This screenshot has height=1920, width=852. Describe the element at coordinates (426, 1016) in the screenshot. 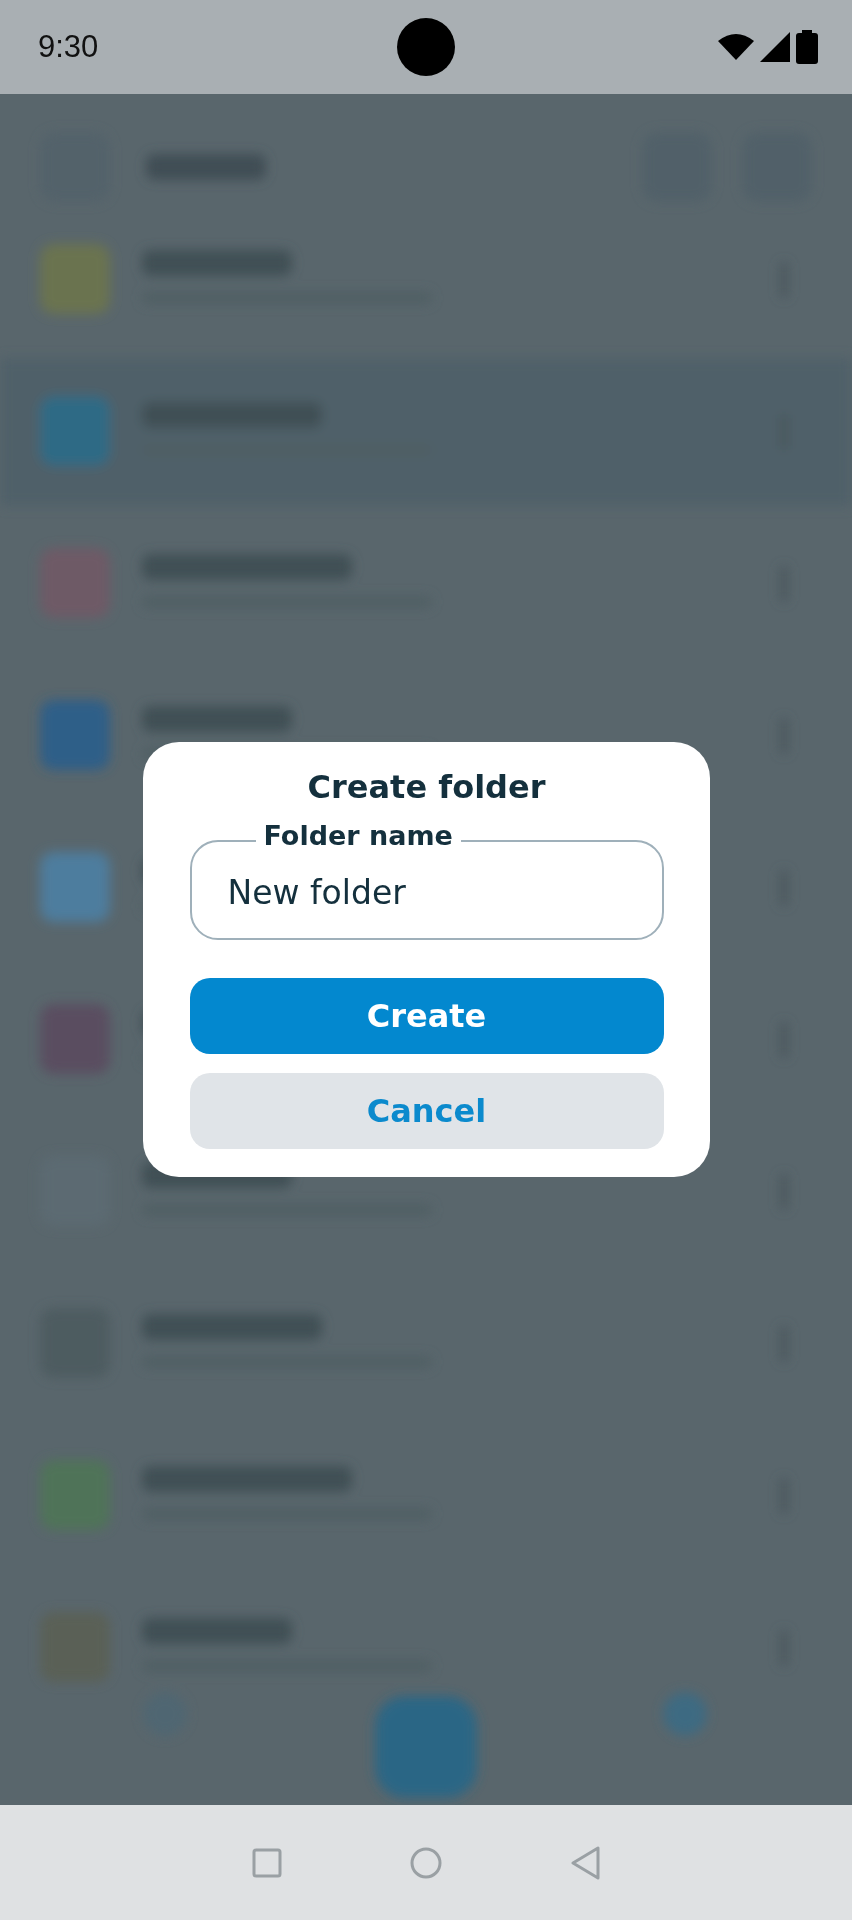

I see `create-button: Create` at that location.